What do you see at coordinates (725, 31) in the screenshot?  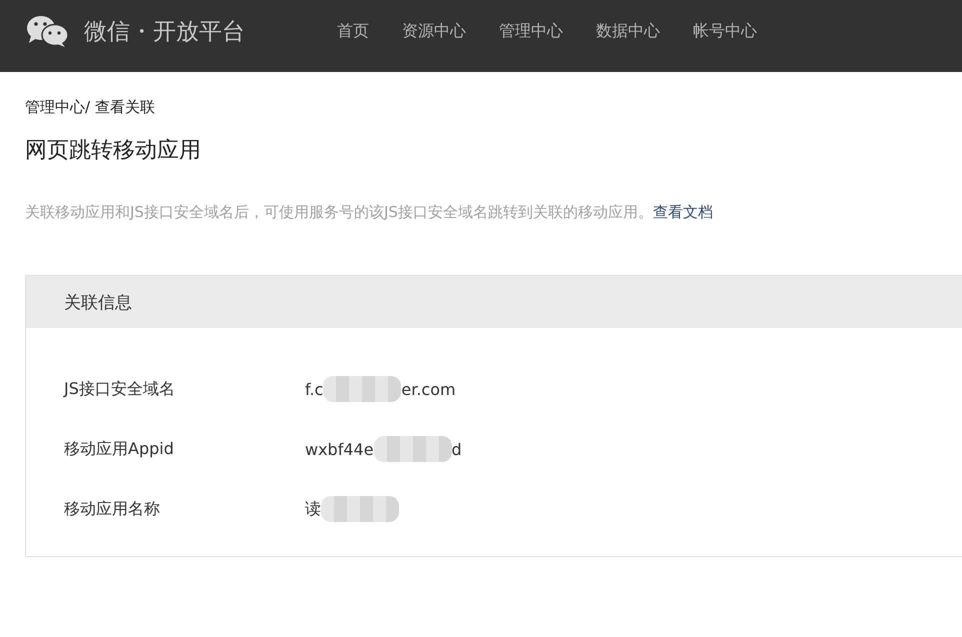 I see `nav-link: 帐号中心` at bounding box center [725, 31].